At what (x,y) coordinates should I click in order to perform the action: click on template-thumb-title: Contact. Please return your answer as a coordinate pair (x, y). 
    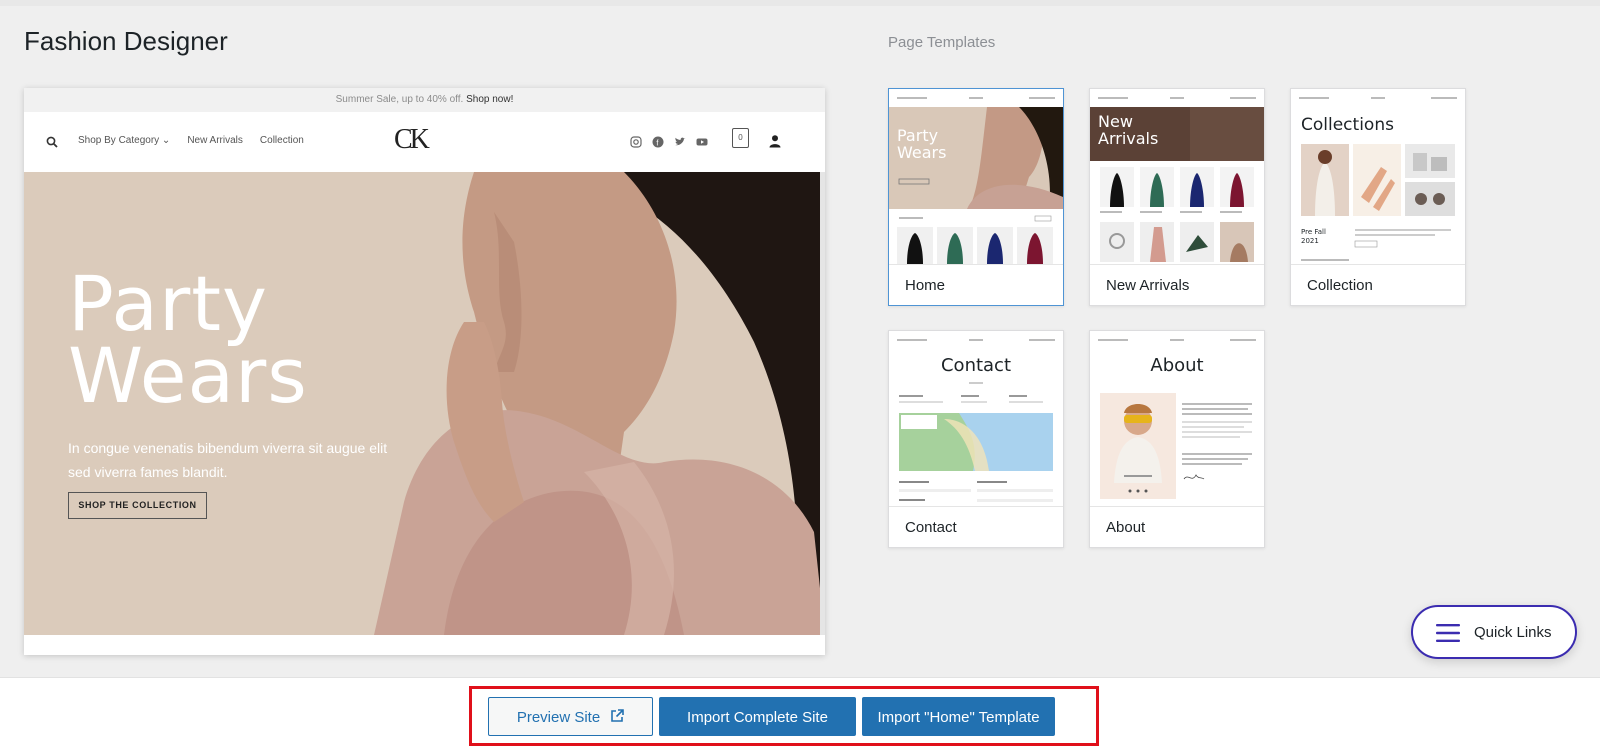
    Looking at the image, I should click on (976, 365).